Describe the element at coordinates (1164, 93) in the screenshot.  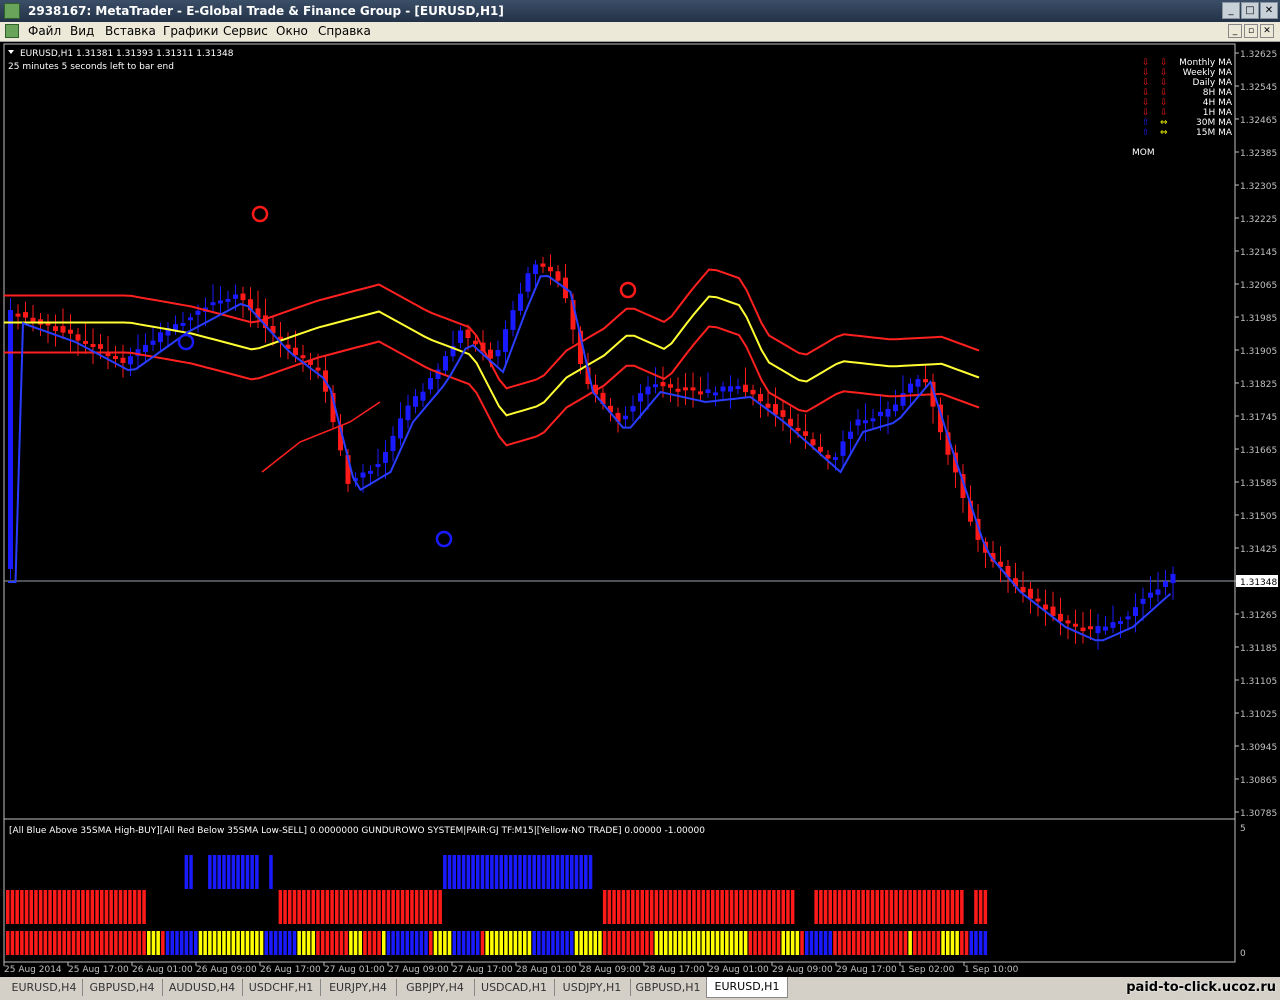
I see `ma-trend-icon: ⇩` at that location.